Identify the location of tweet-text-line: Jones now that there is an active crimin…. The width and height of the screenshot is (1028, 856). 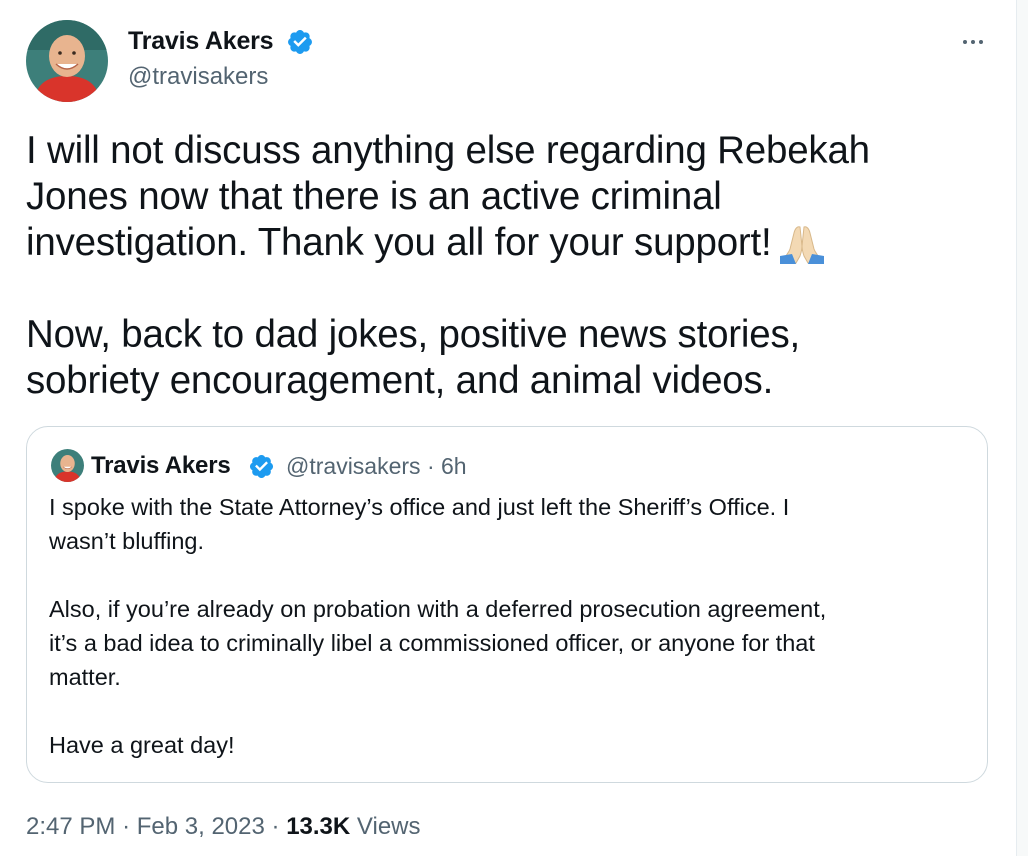
(374, 196).